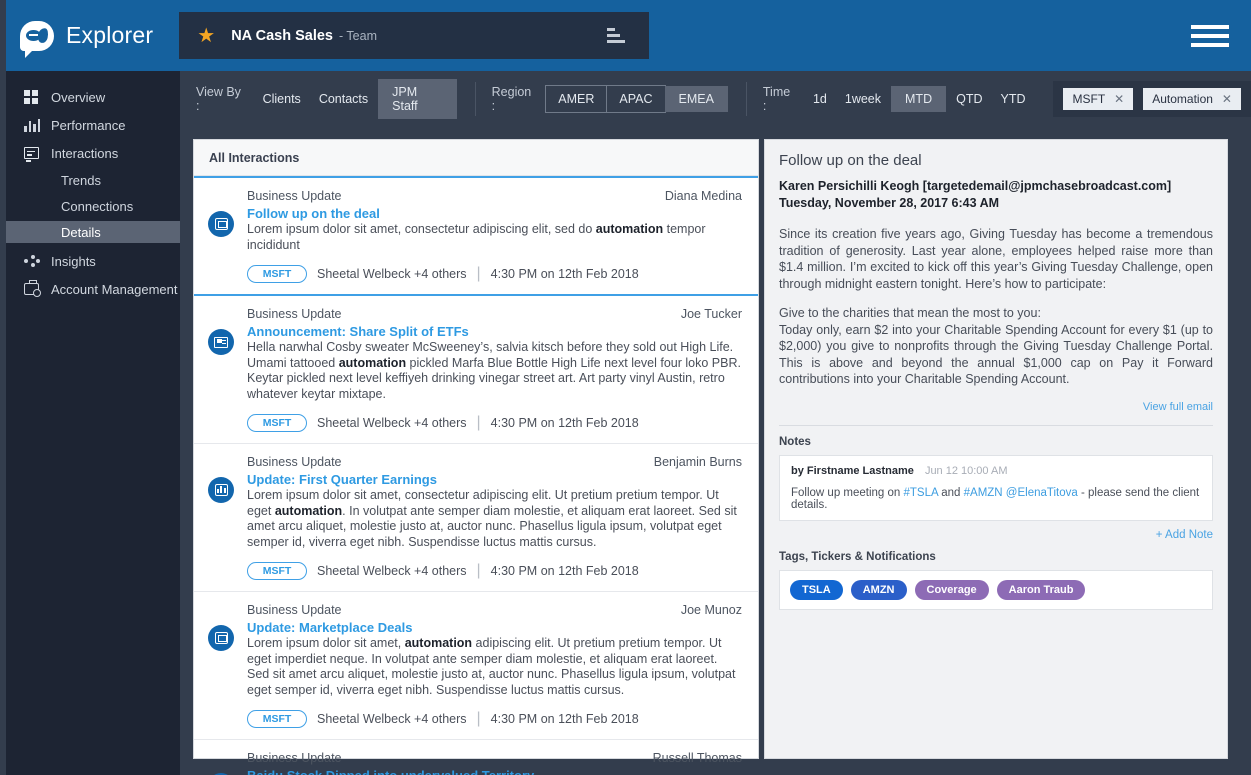  I want to click on time-option-mtd: MTD, so click(919, 99).